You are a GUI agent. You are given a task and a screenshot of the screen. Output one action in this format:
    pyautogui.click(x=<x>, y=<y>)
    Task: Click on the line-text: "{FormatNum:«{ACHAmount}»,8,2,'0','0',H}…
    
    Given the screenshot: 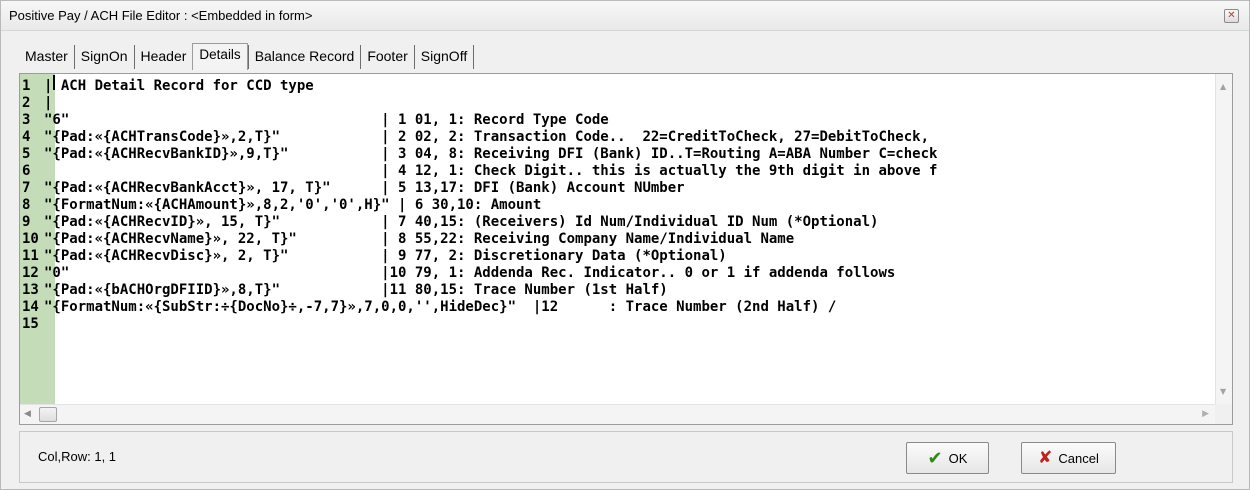 What is the action you would take?
    pyautogui.click(x=293, y=205)
    